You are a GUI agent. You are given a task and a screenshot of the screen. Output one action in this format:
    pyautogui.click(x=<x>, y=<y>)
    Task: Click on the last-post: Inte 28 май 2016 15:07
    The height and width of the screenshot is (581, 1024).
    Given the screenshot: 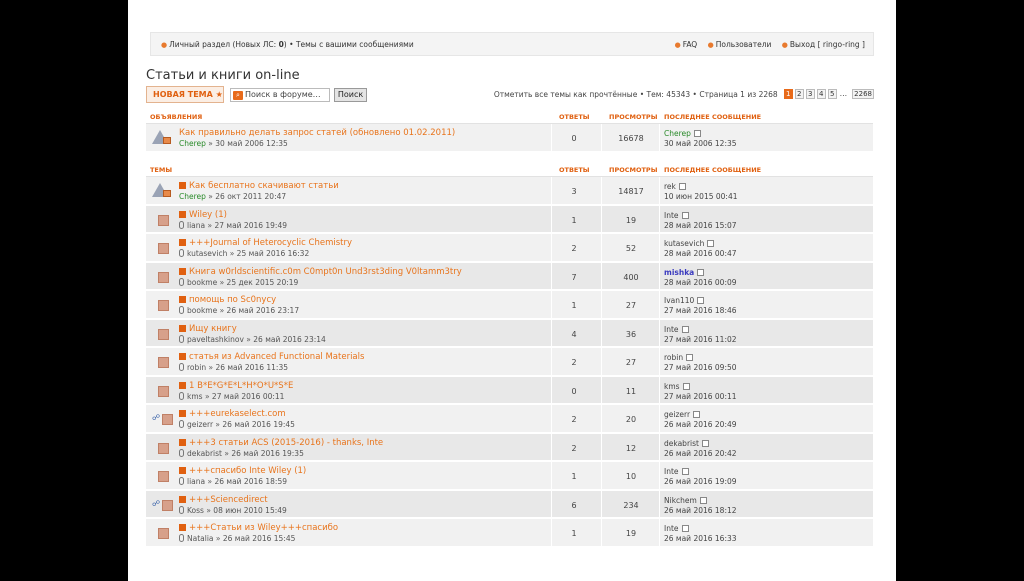 What is the action you would take?
    pyautogui.click(x=700, y=221)
    